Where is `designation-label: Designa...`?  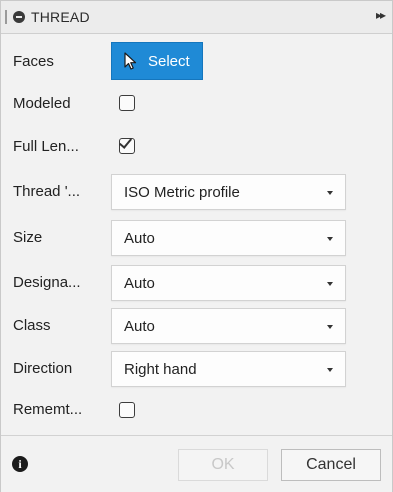 designation-label: Designa... is located at coordinates (47, 282).